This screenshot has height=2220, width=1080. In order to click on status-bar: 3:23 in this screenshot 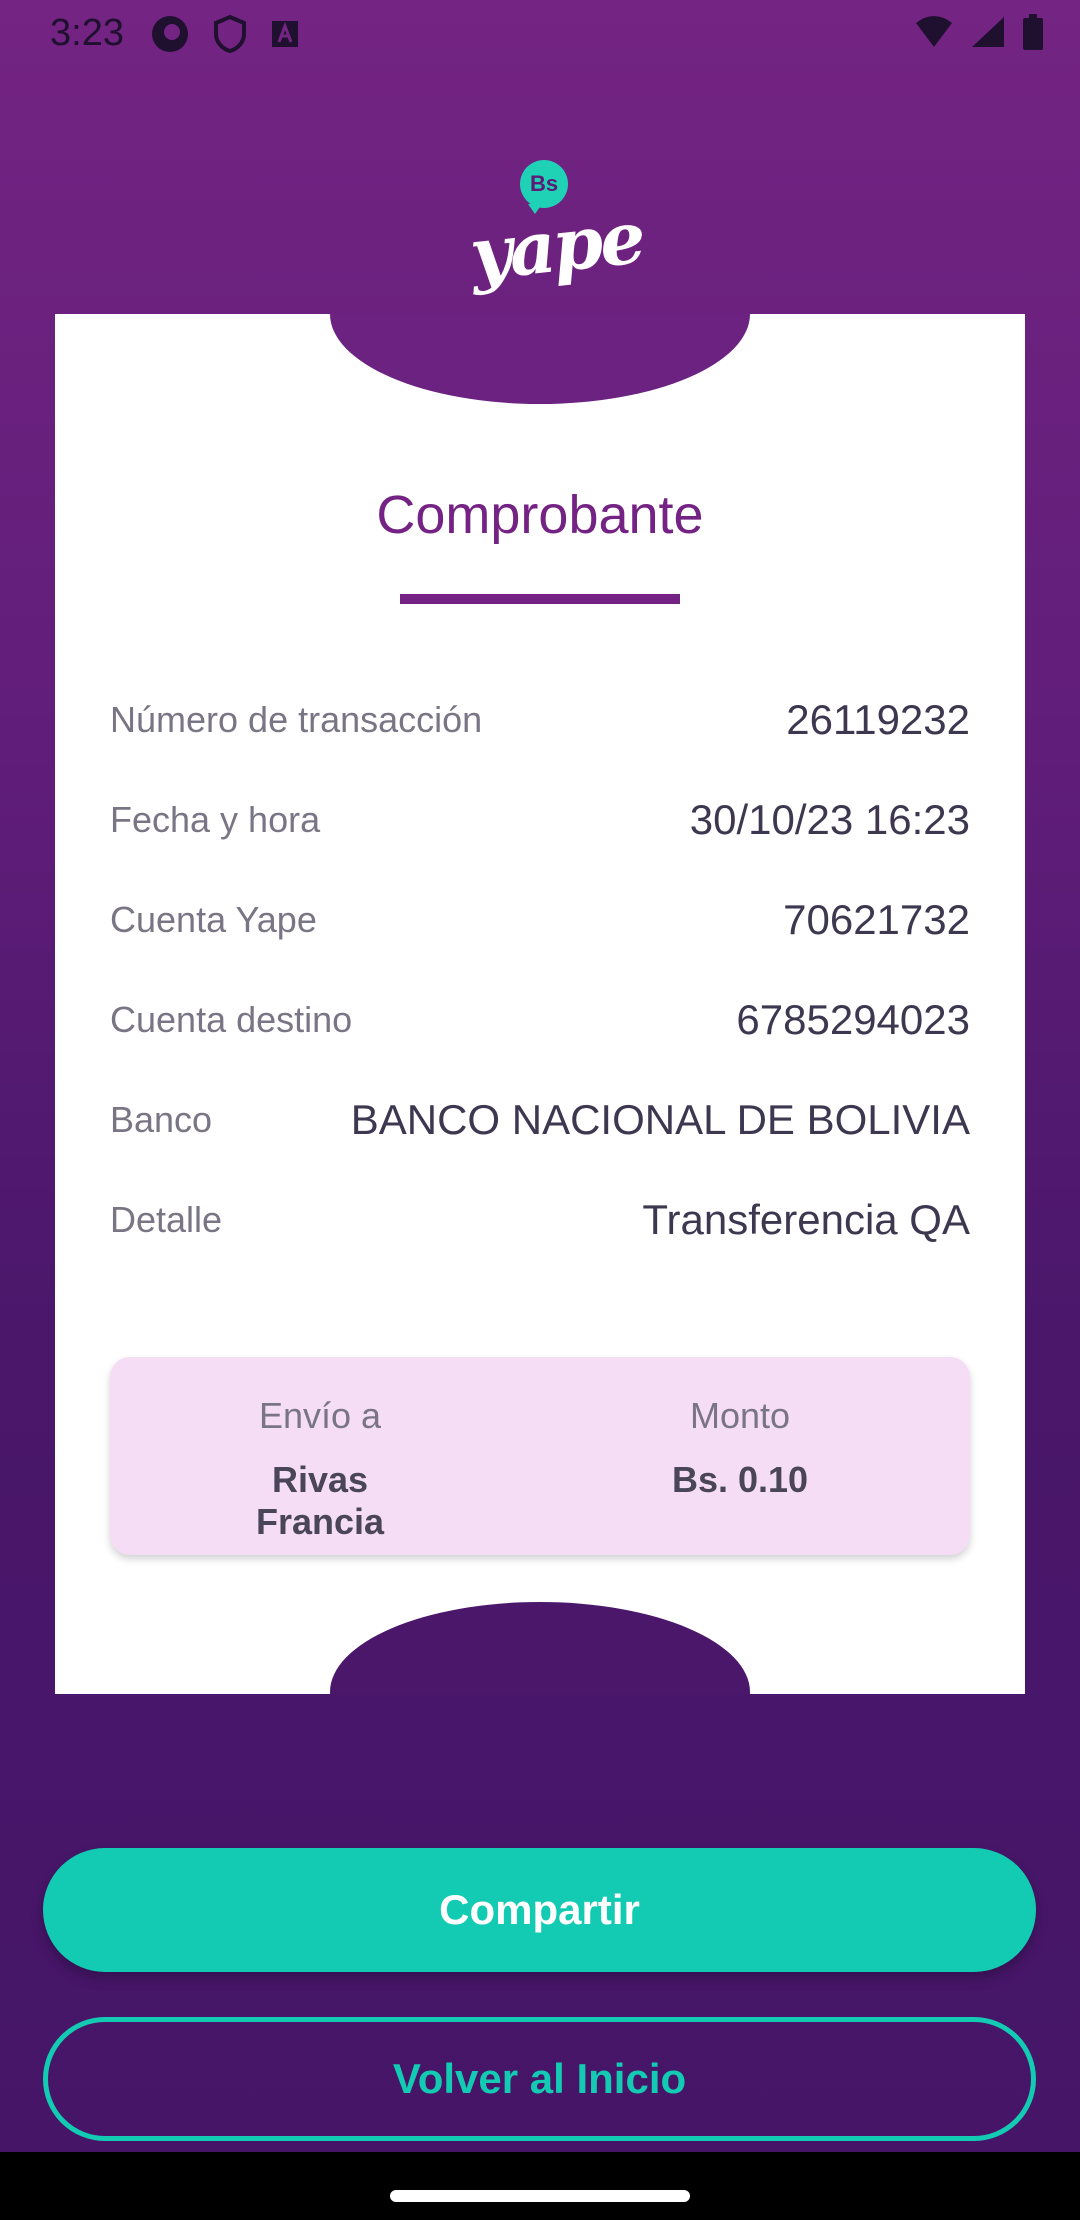, I will do `click(540, 32)`.